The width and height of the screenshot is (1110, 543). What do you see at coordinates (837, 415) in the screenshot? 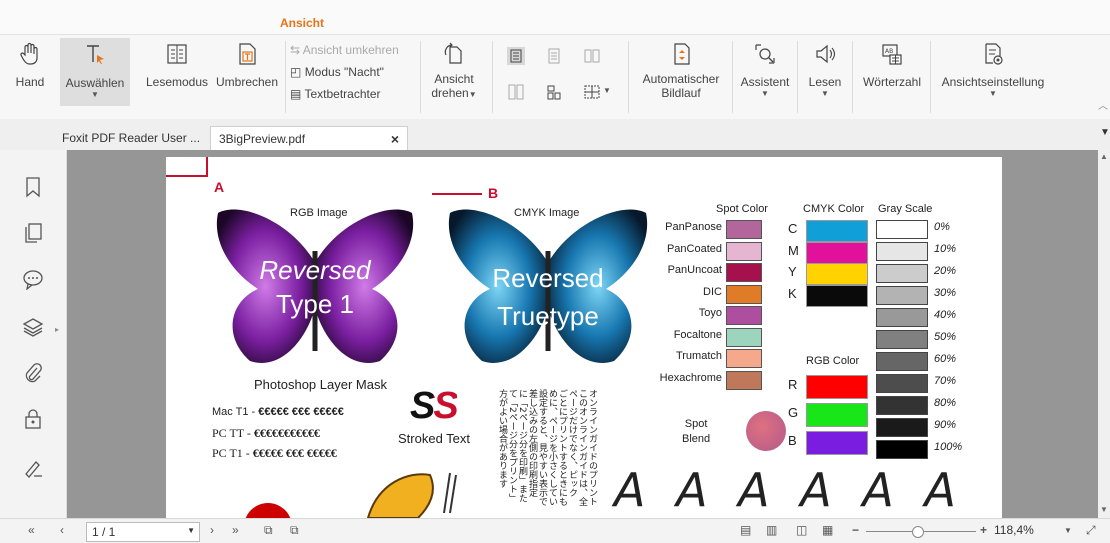
I see `rgb-color-swatch` at bounding box center [837, 415].